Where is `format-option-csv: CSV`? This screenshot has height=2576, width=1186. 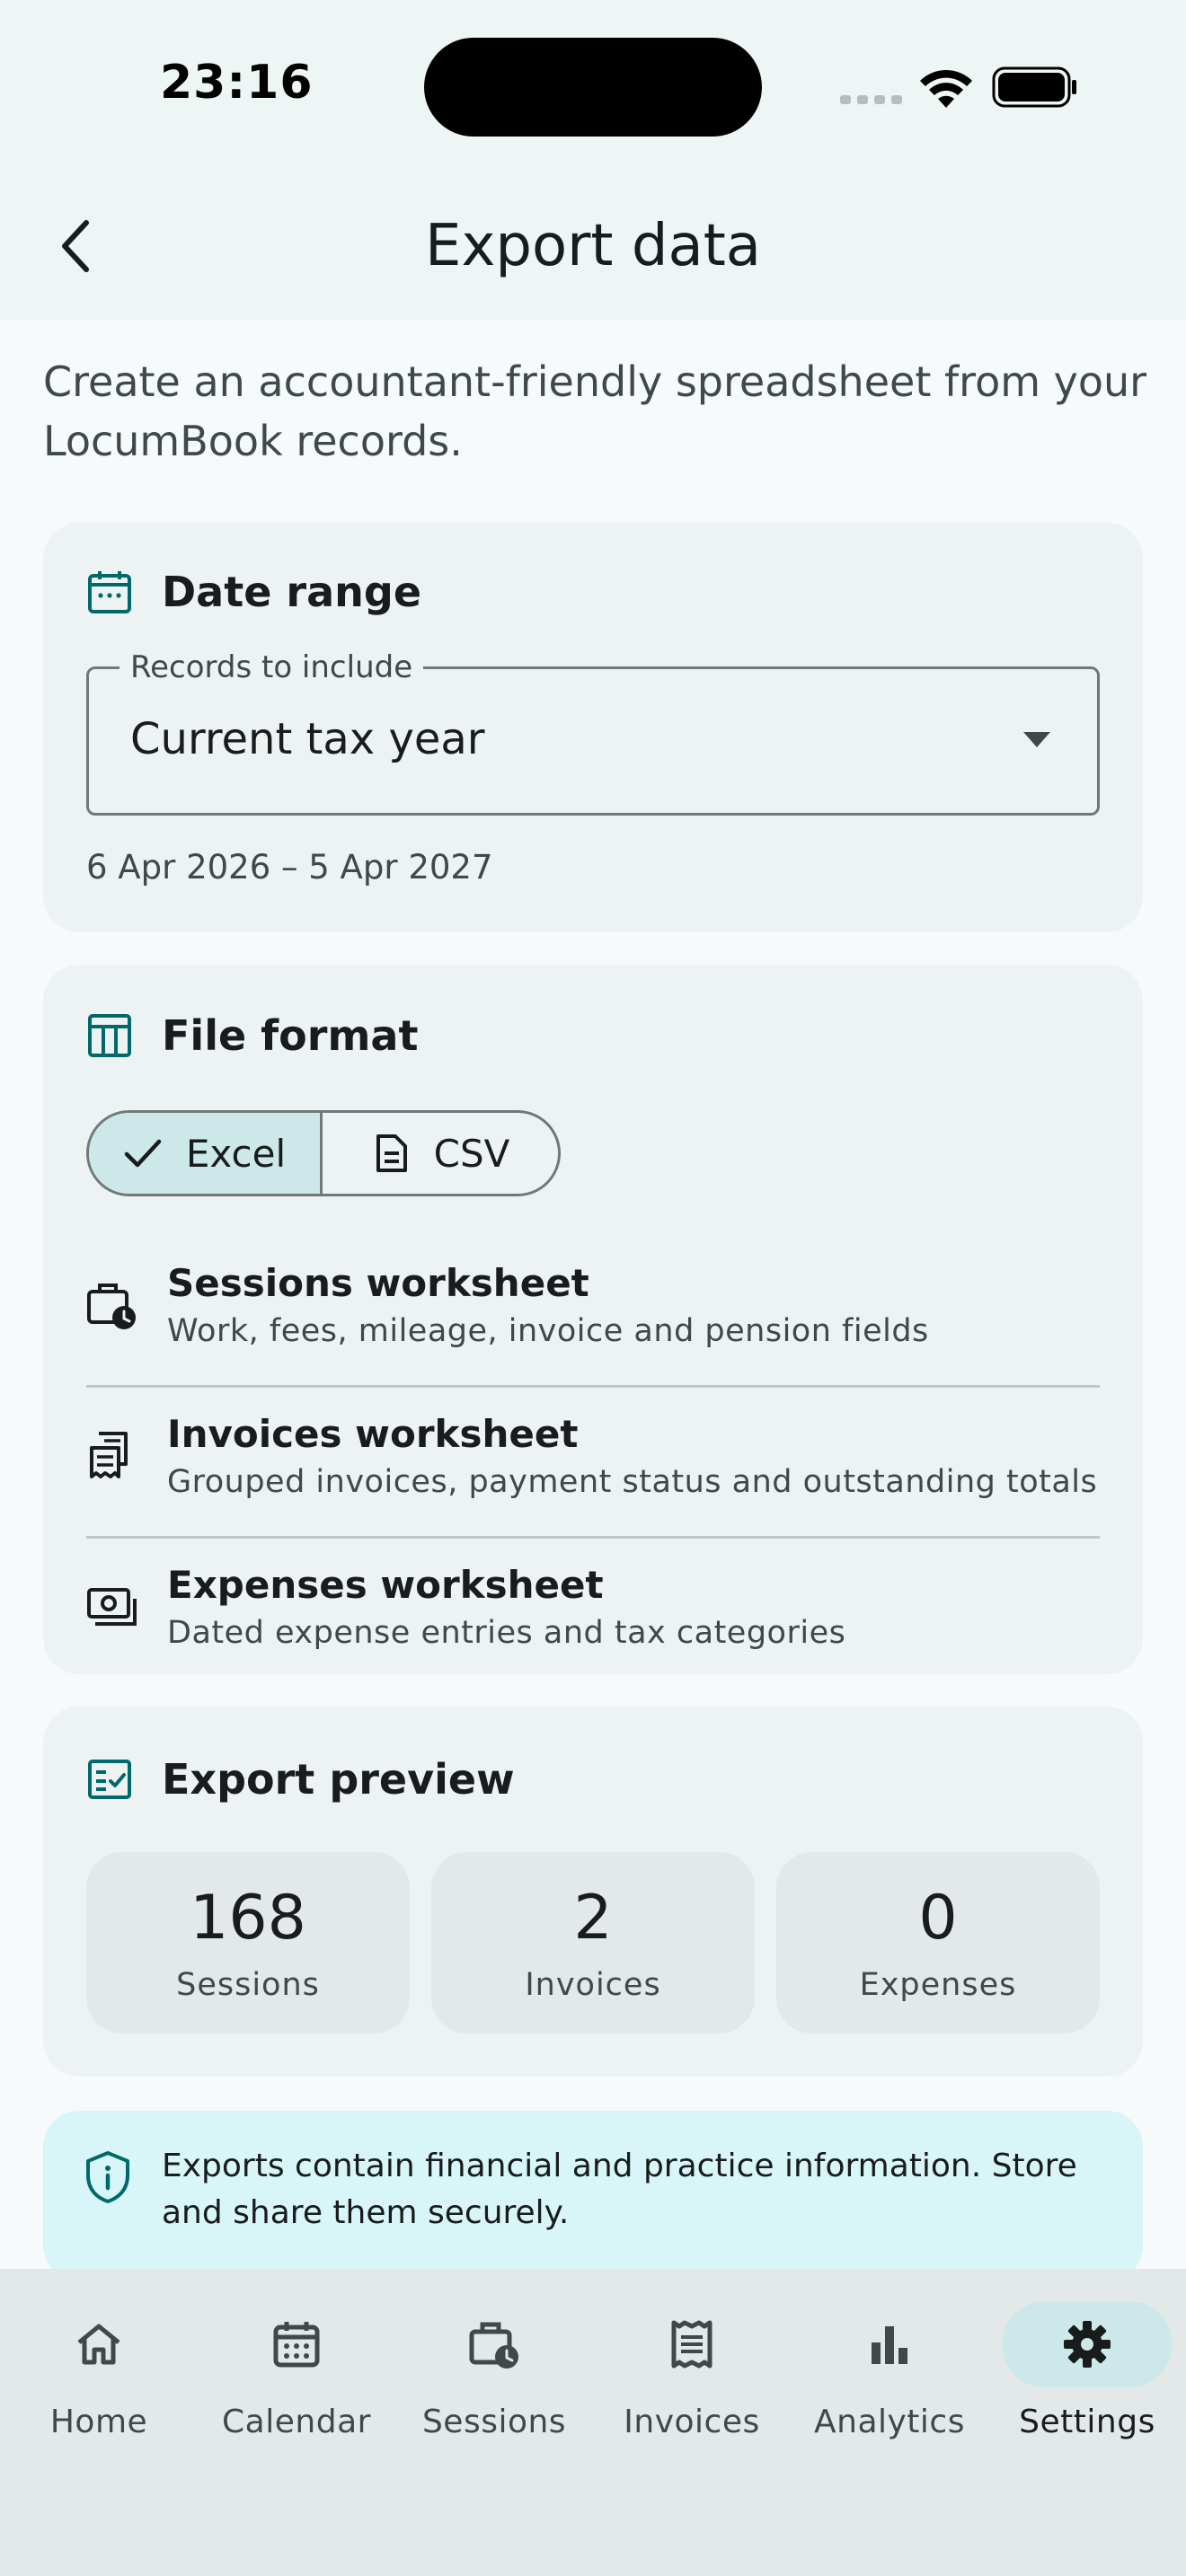
format-option-csv: CSV is located at coordinates (440, 1153).